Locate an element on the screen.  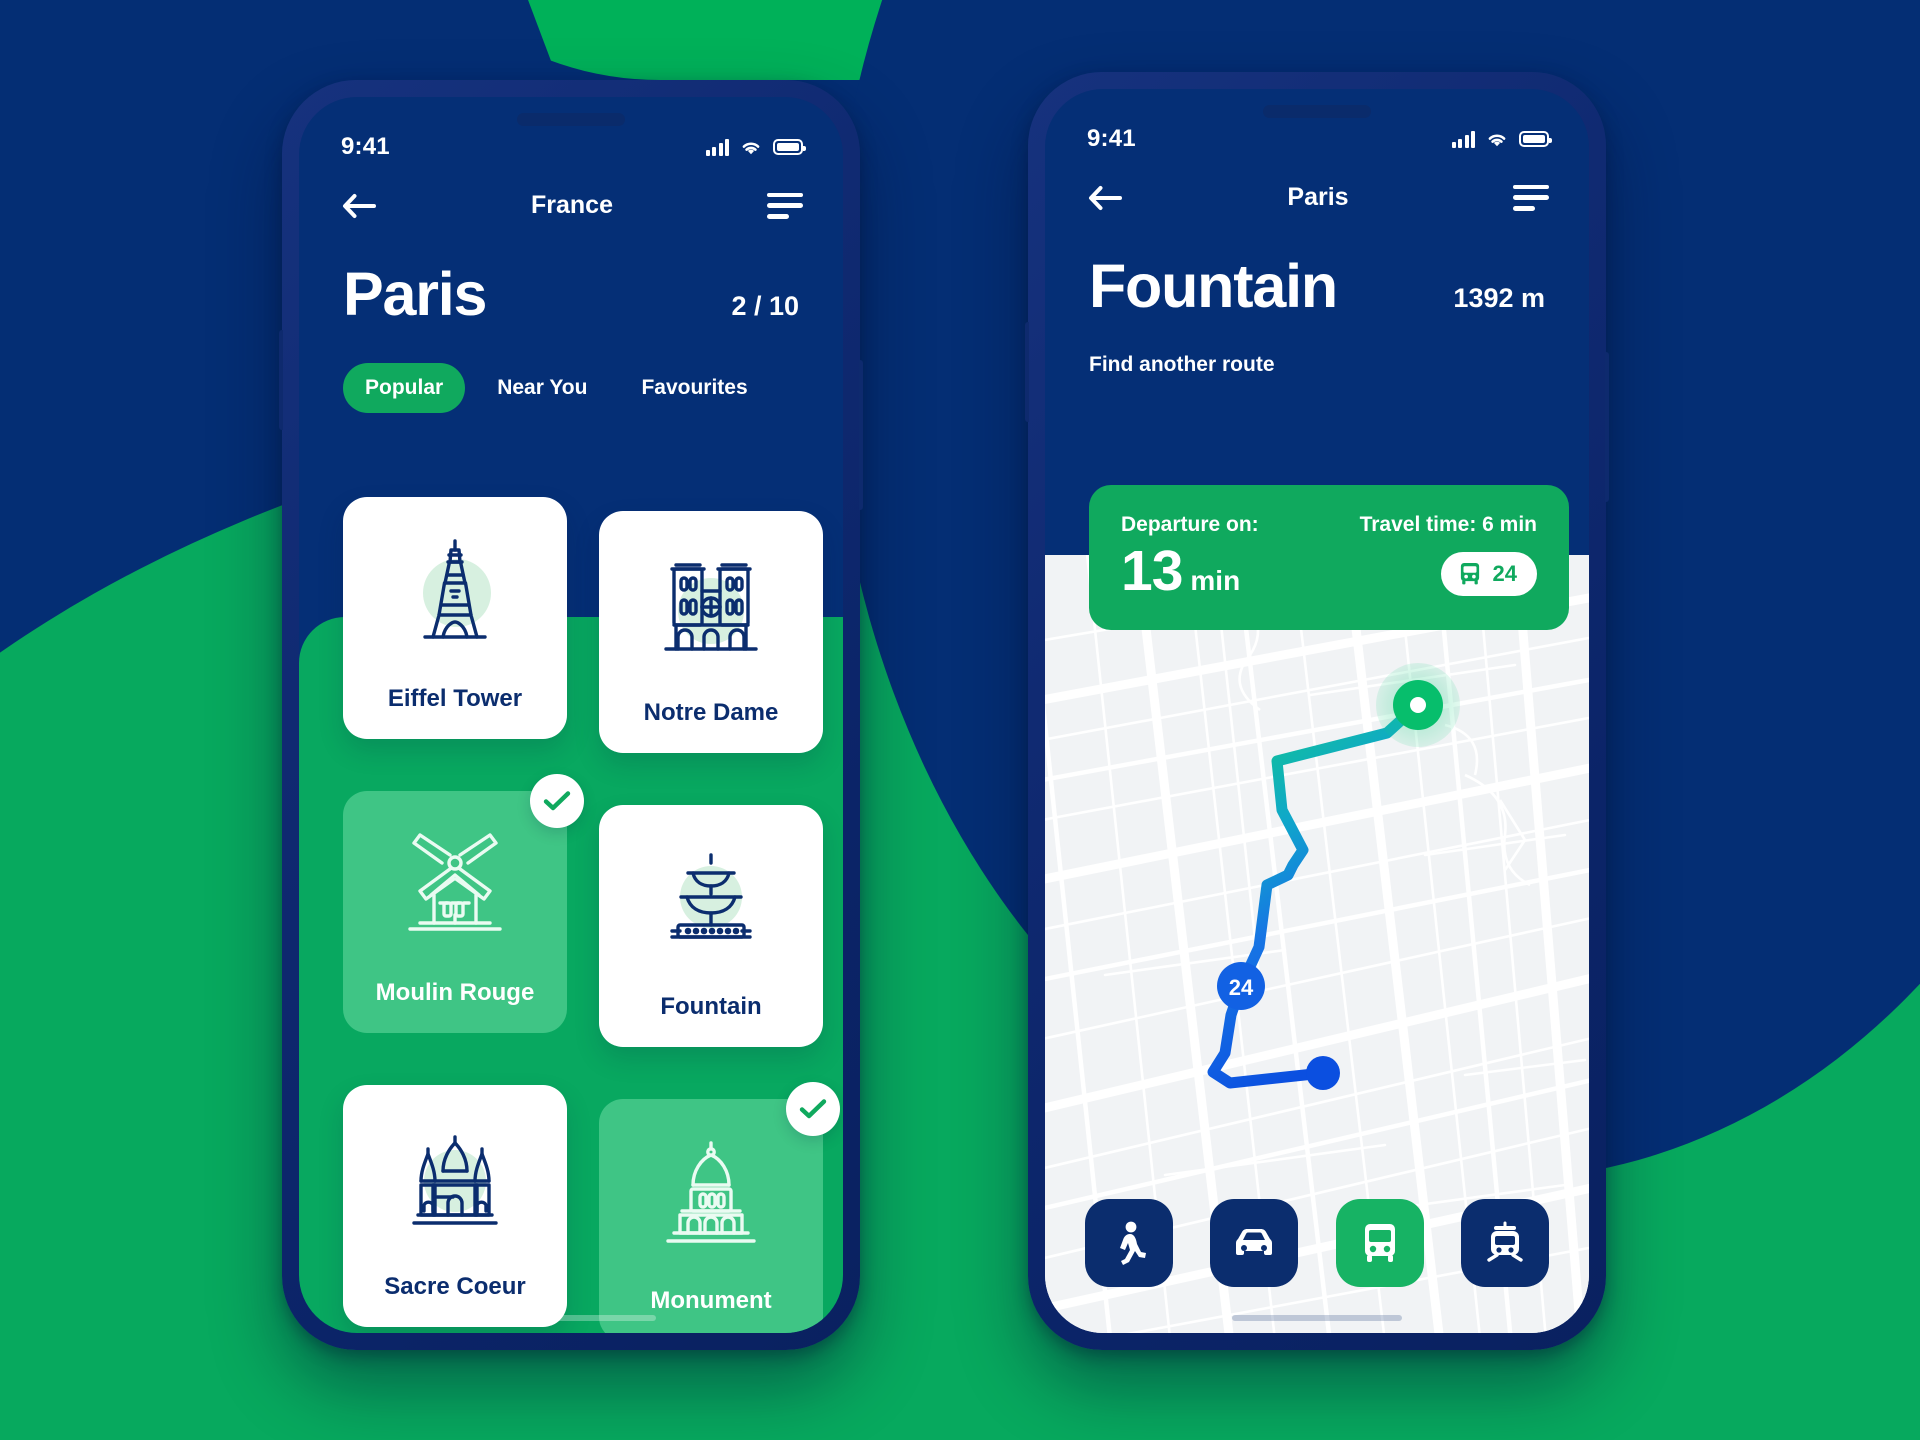
origin-dot-icon is located at coordinates (1323, 1073).